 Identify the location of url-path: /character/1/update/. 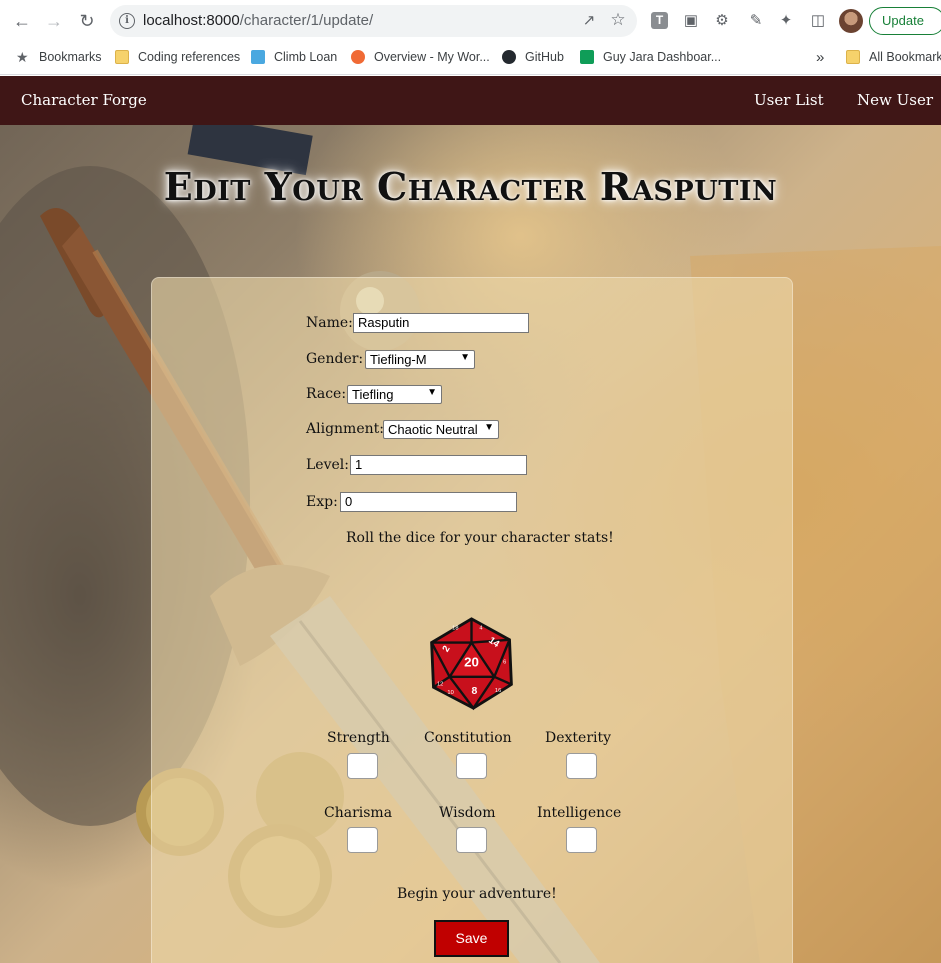
(306, 20).